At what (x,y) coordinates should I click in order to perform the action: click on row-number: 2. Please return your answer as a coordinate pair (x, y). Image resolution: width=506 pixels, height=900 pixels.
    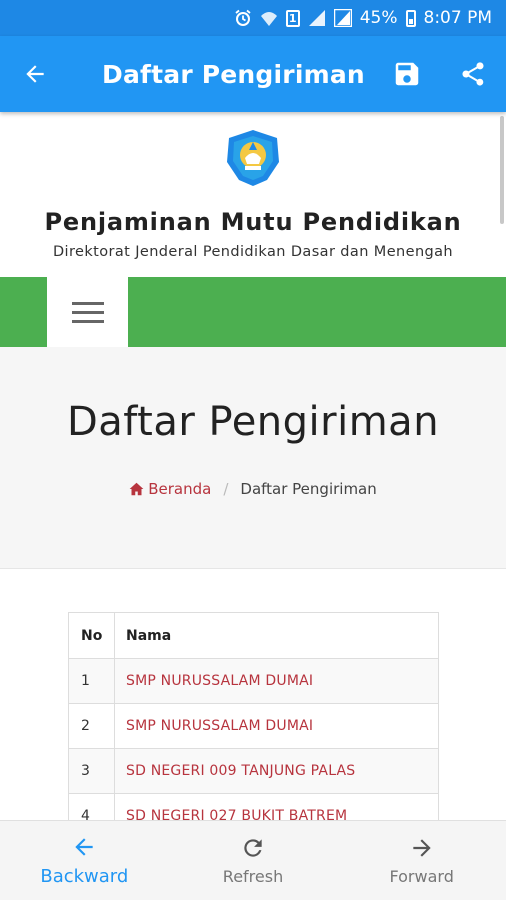
    Looking at the image, I should click on (91, 726).